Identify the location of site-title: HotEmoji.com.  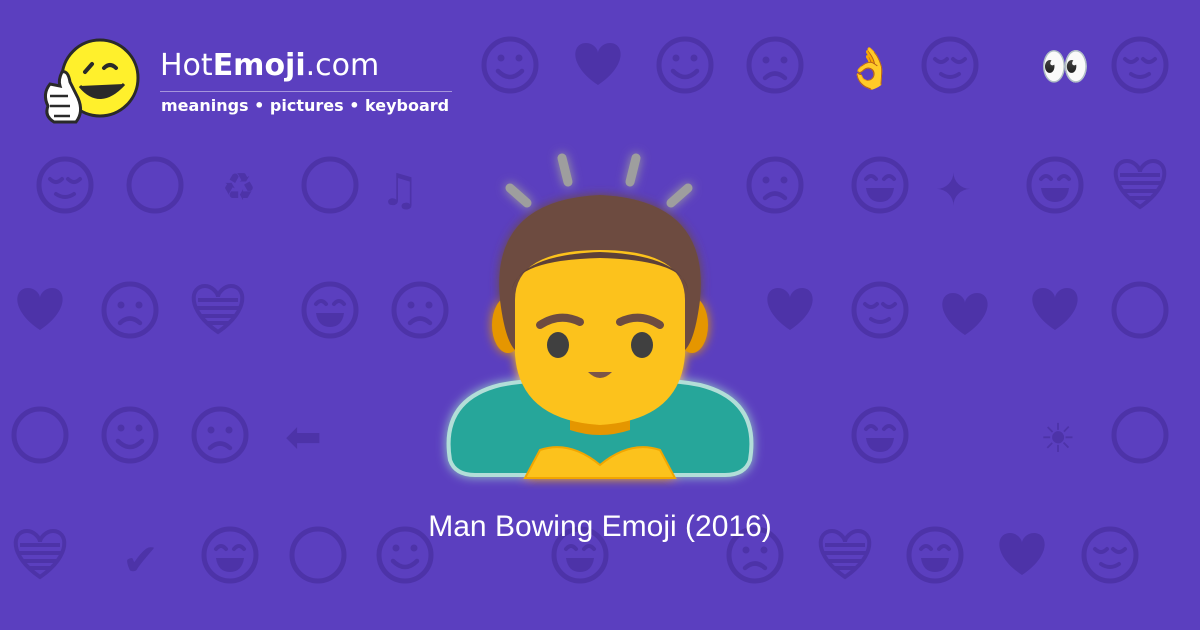
(269, 66).